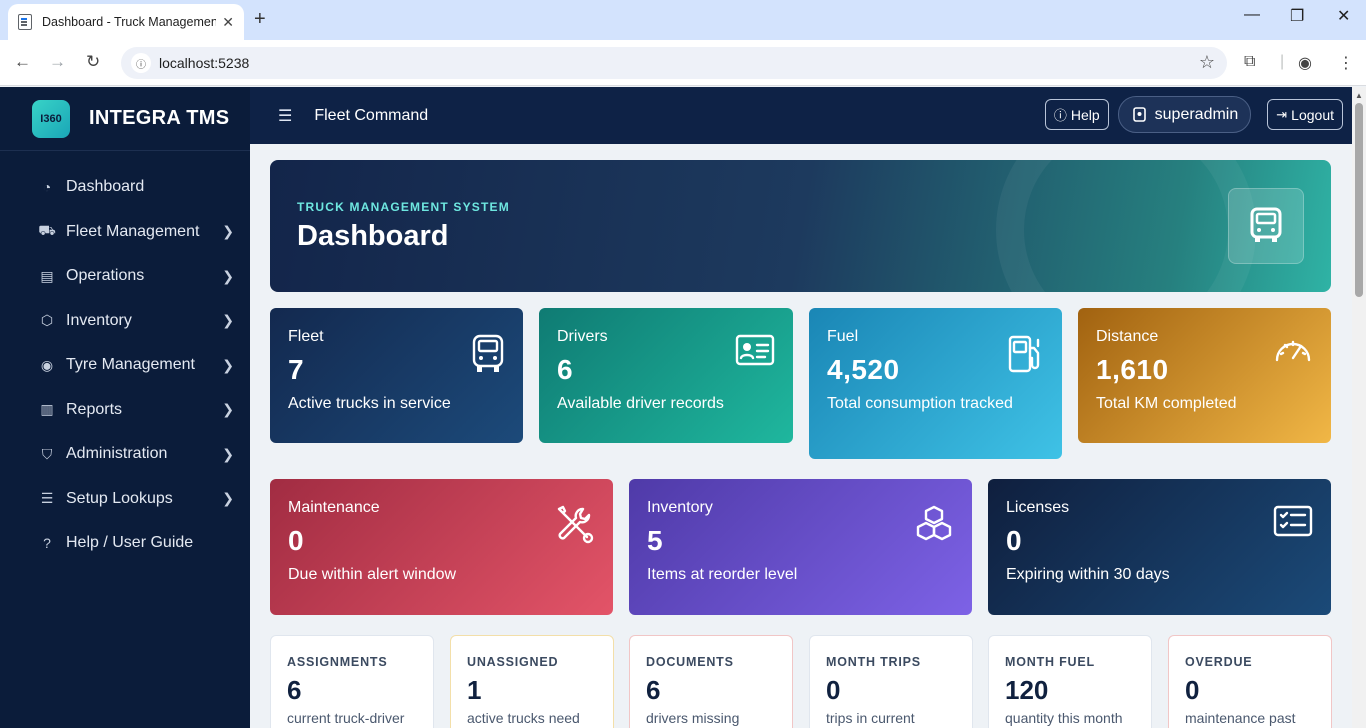 The width and height of the screenshot is (1366, 728). What do you see at coordinates (1166, 403) in the screenshot?
I see `stat-description: Total KM completed` at bounding box center [1166, 403].